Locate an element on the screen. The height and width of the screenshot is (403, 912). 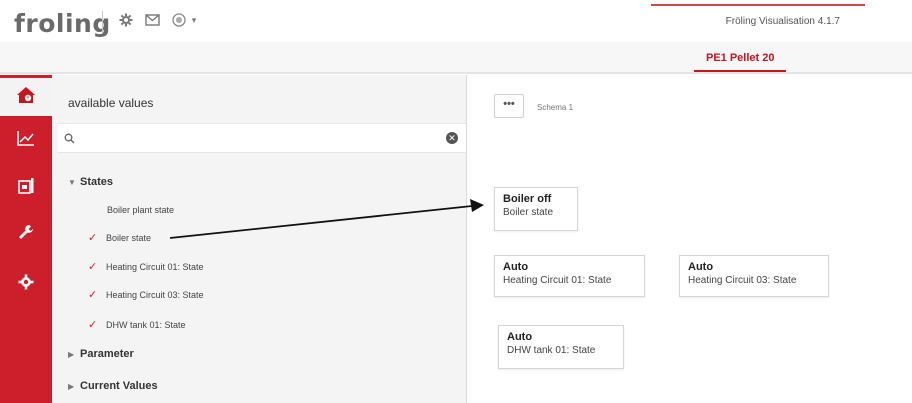
tile-label: Heating Circuit 03: State is located at coordinates (742, 280).